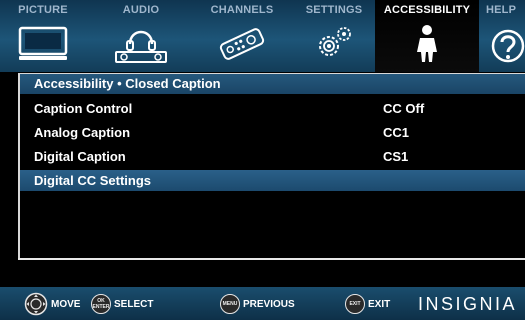 This screenshot has width=525, height=320. I want to click on tab-settings: SETTINGS, so click(334, 36).